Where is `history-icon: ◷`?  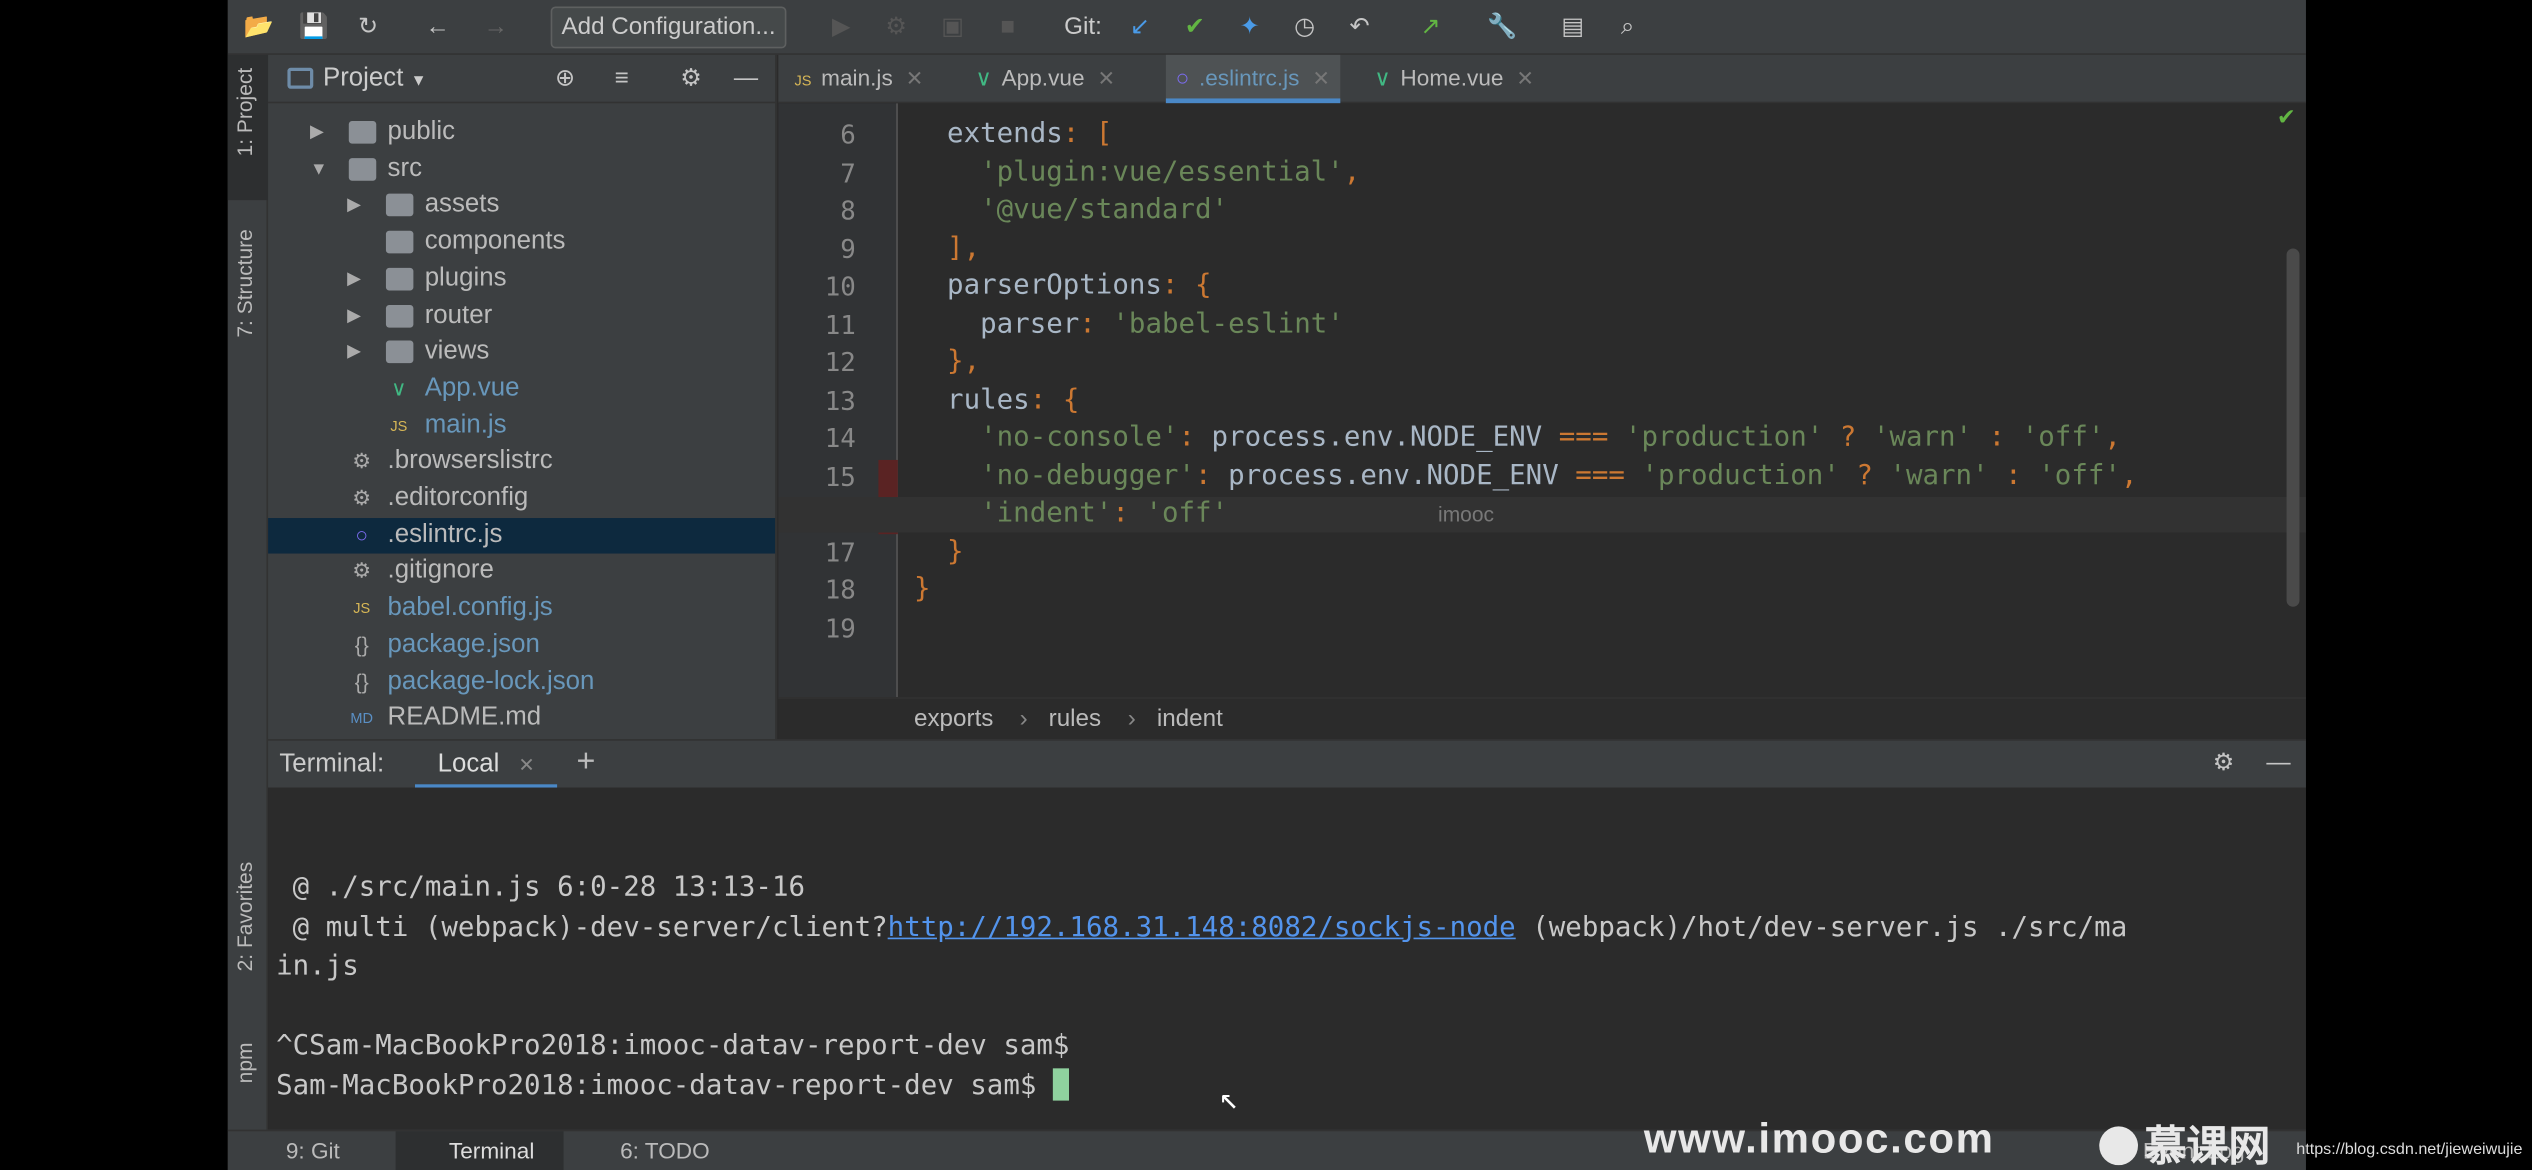 history-icon: ◷ is located at coordinates (1304, 27).